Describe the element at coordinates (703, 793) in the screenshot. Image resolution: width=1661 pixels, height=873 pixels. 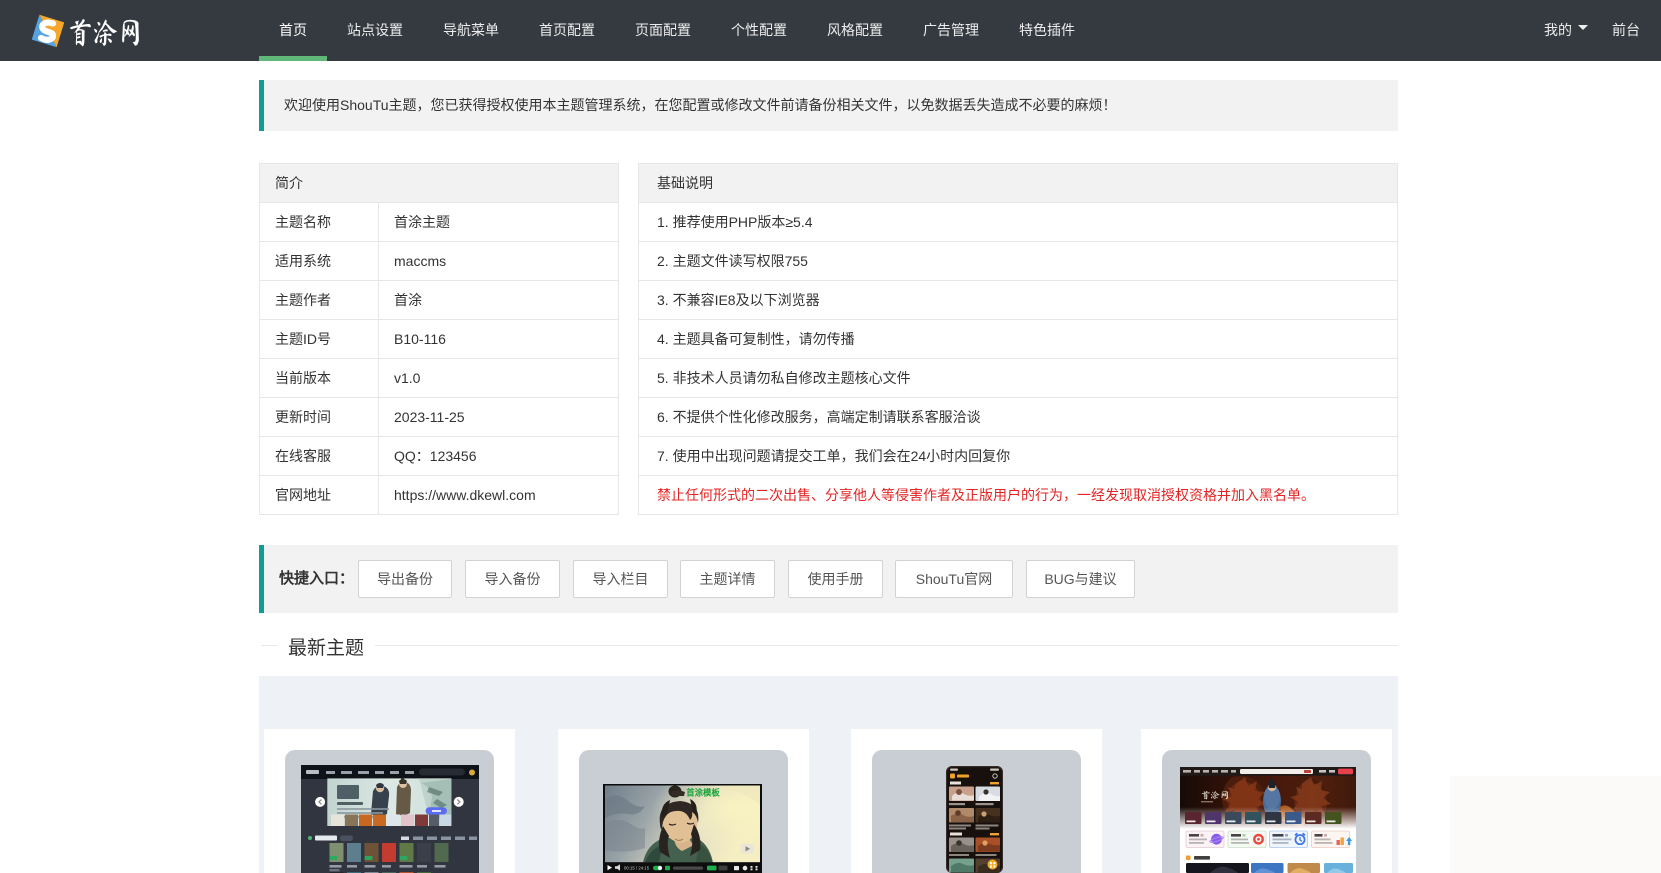
I see `svg-text: 首涂模板` at that location.